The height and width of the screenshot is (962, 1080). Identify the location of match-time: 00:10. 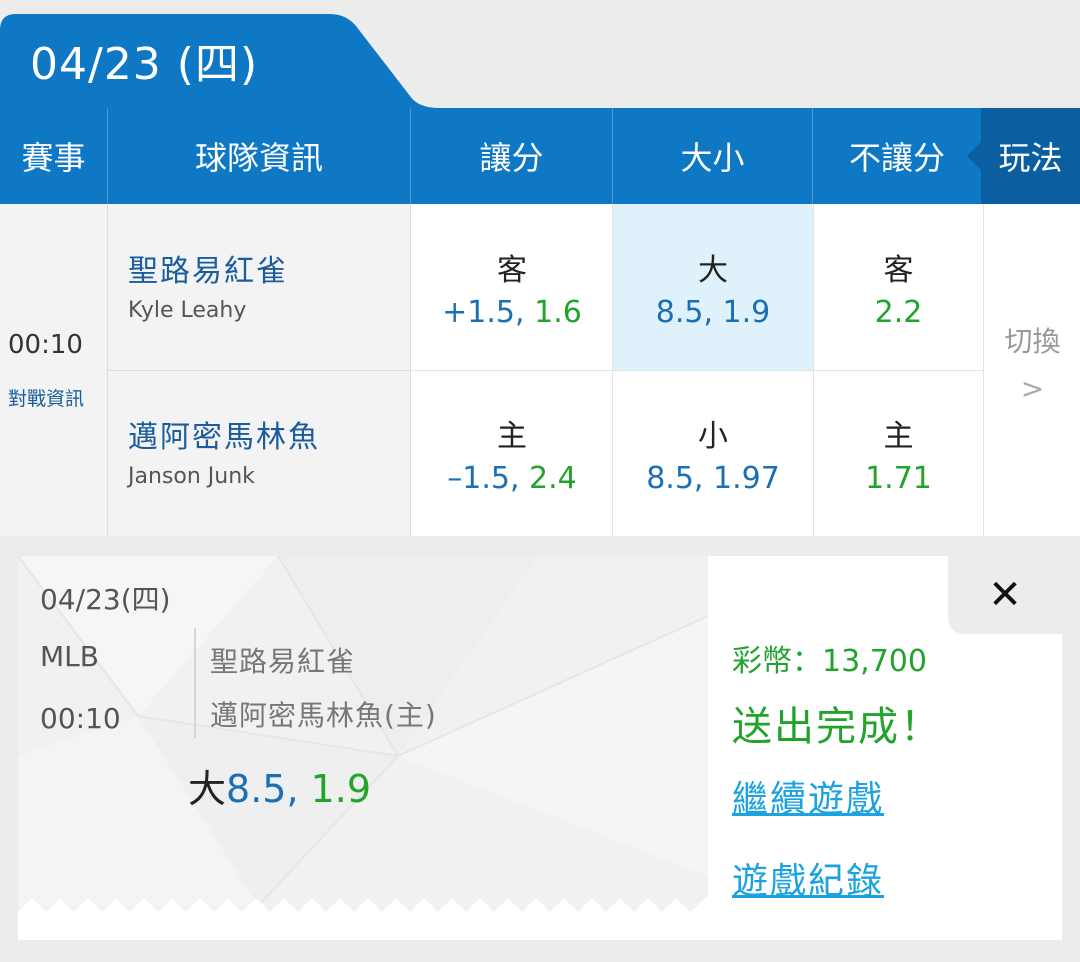
(45, 345).